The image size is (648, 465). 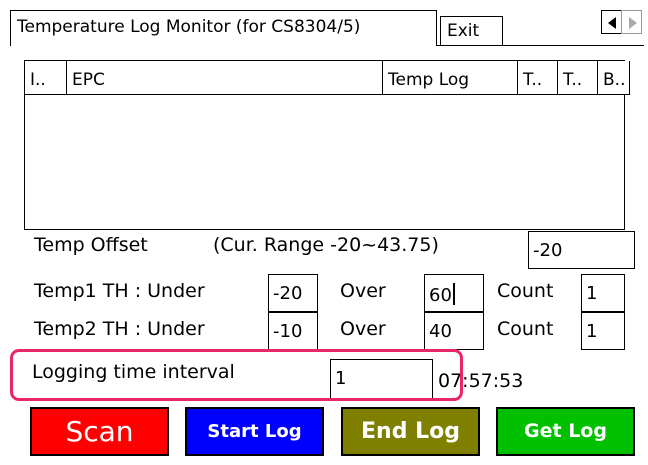 I want to click on tab-label: Temperature Log Monitor (for CS8304/5), so click(x=189, y=27).